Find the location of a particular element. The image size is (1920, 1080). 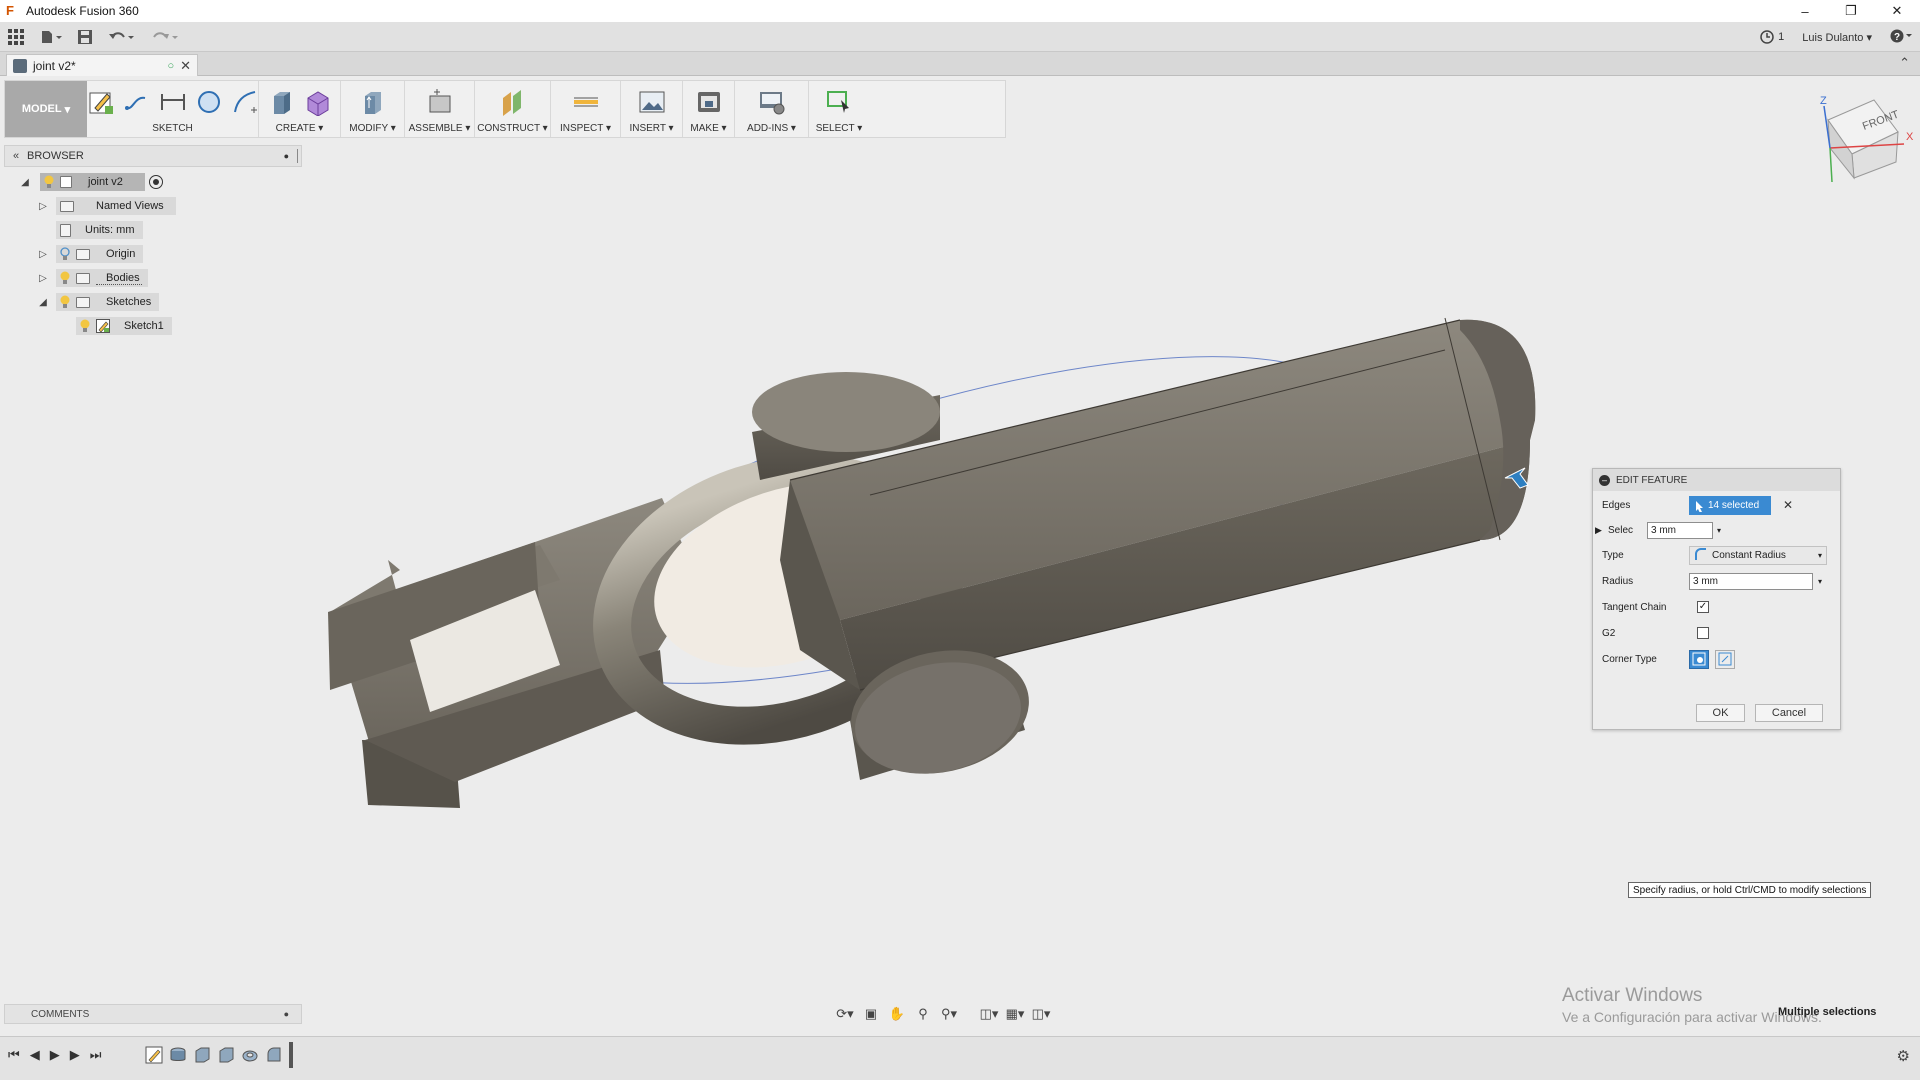

user-menu: Luis Dulanto ▾ is located at coordinates (1837, 37).